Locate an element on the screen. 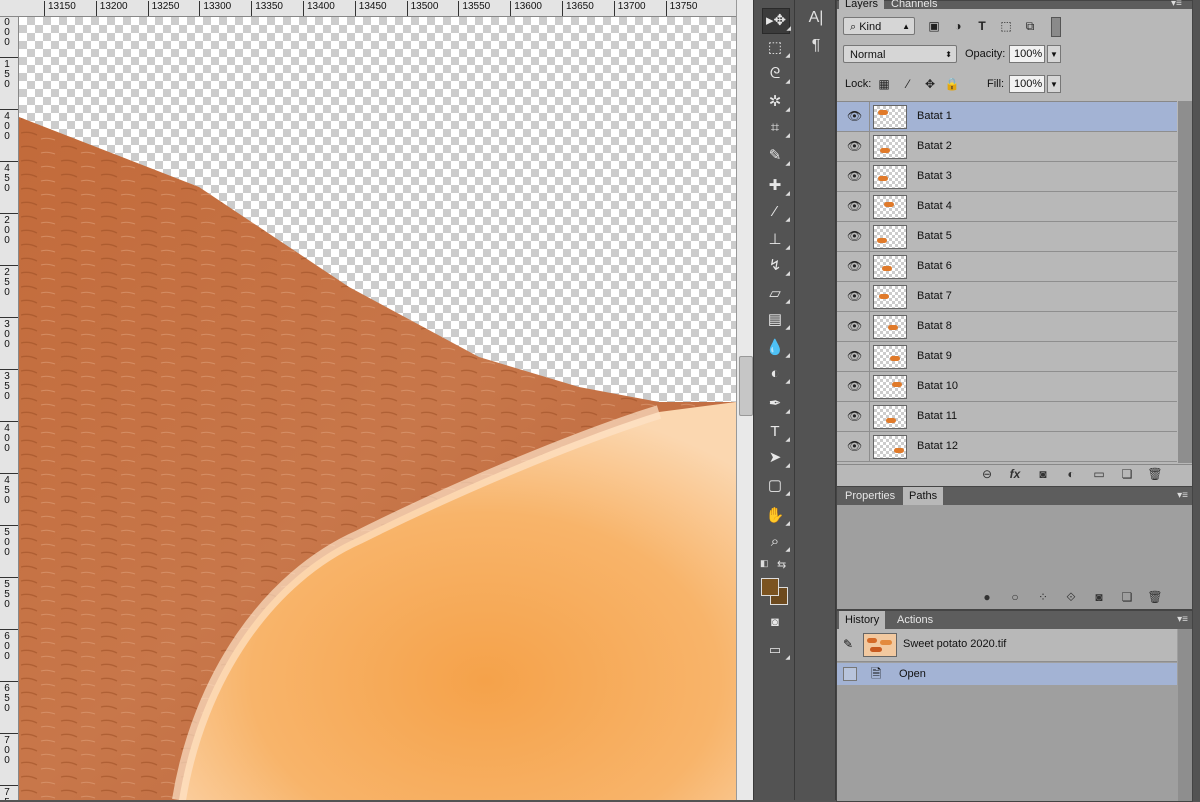  crop-icon: ⌗ ◢ is located at coordinates (776, 128).